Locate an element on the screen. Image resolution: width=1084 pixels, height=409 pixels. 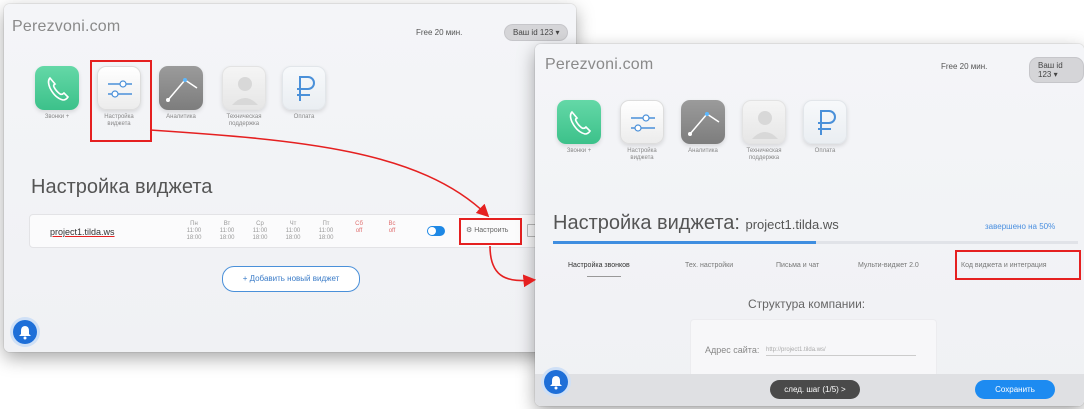
tab-letters-chat: Письма и чат is located at coordinates (797, 265).